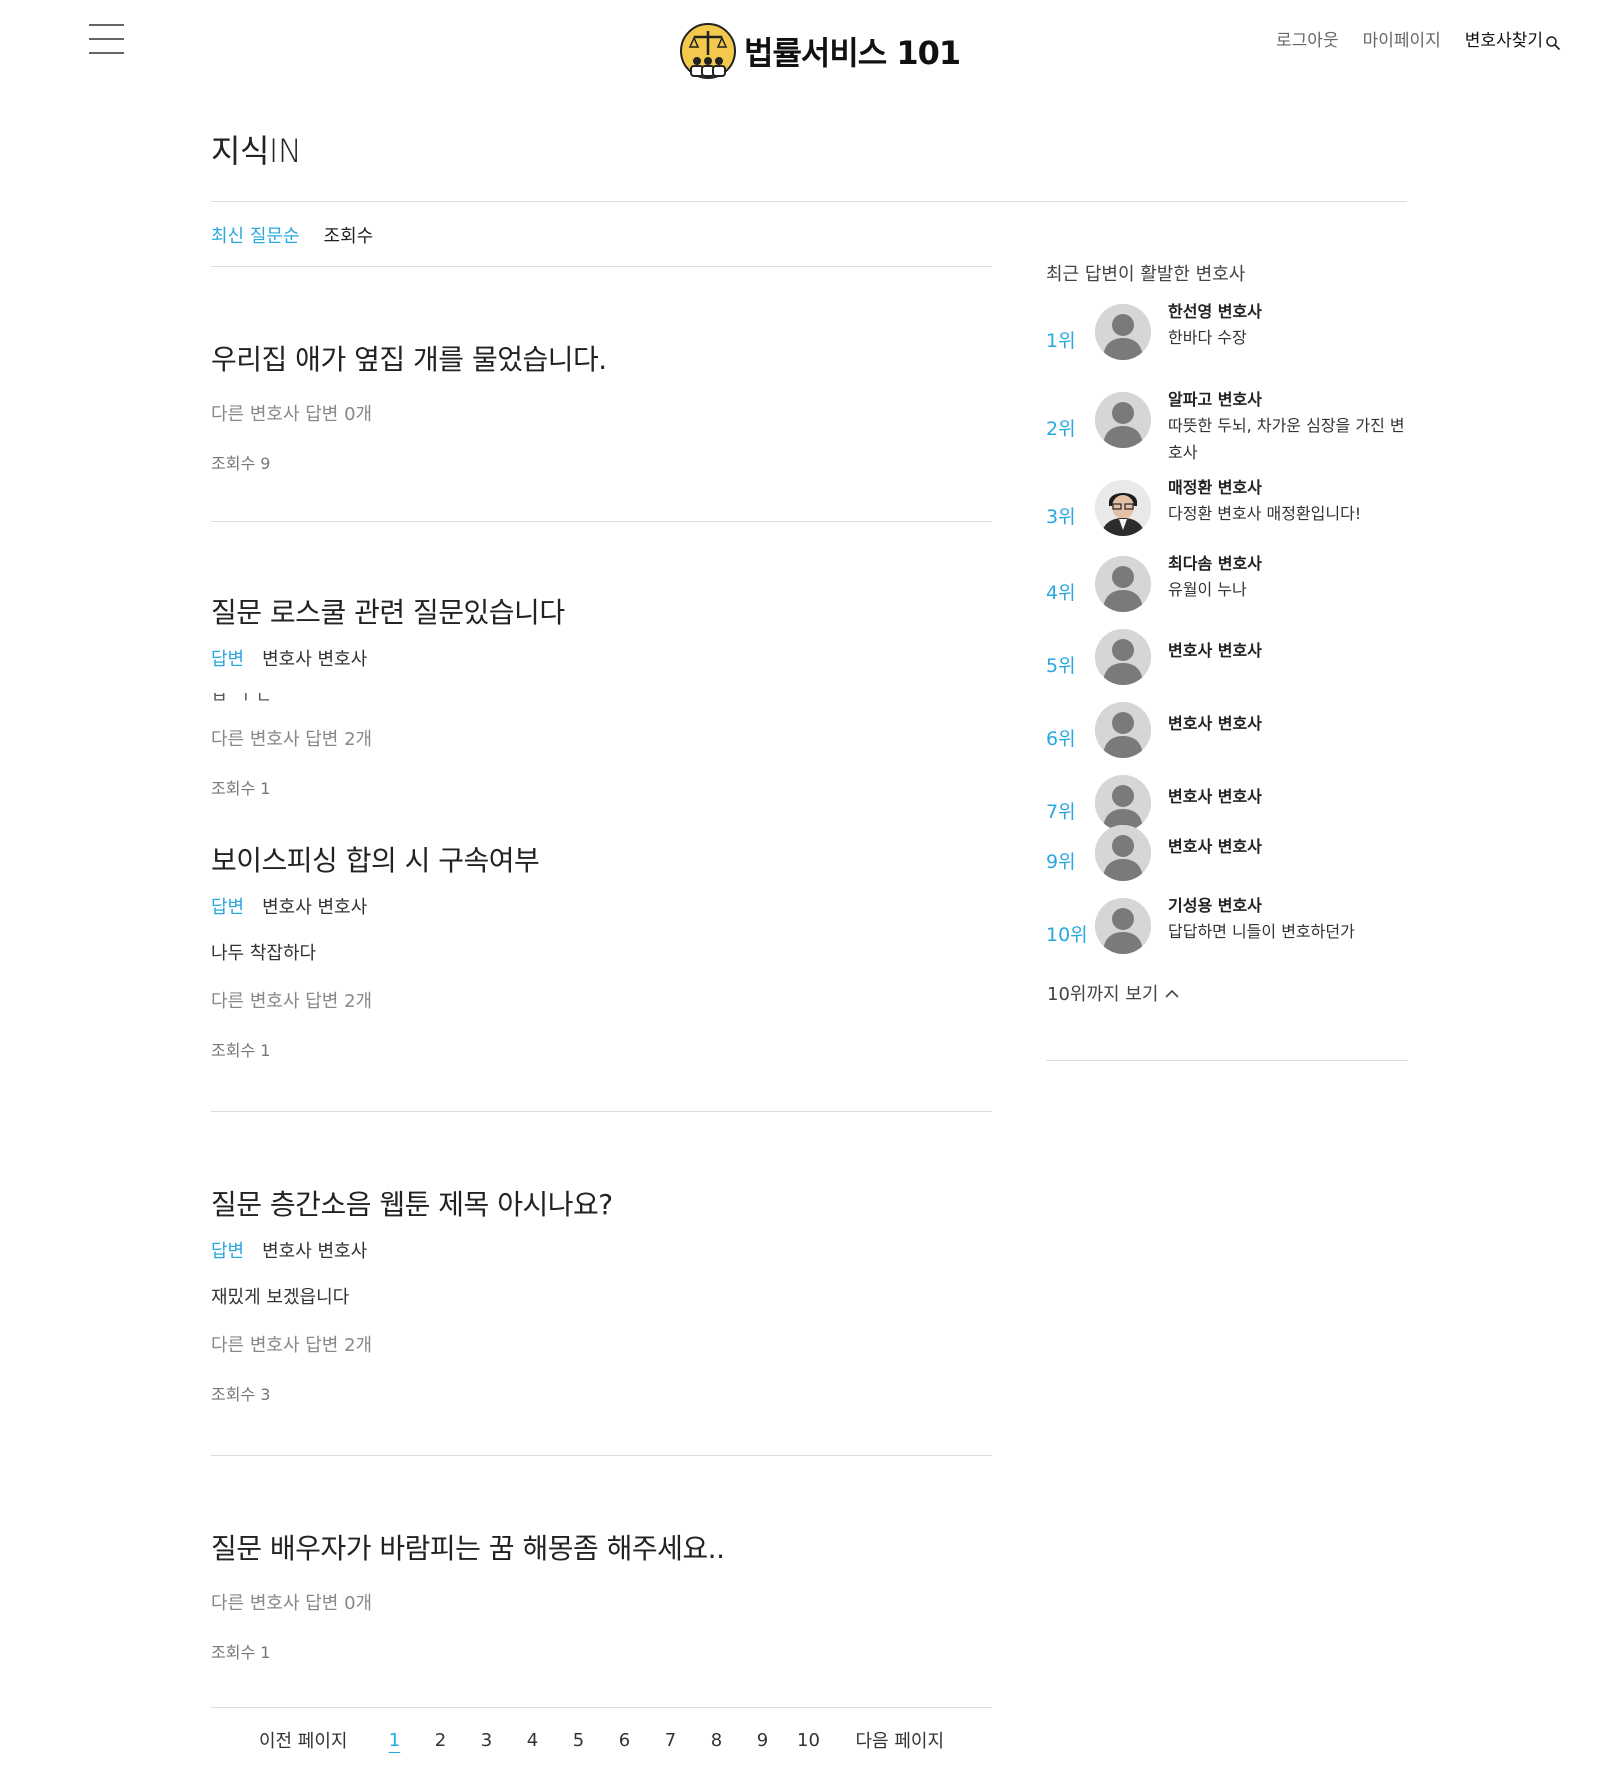 The image size is (1607, 1773). Describe the element at coordinates (1307, 38) in the screenshot. I see `logout-link: 로그아웃` at that location.